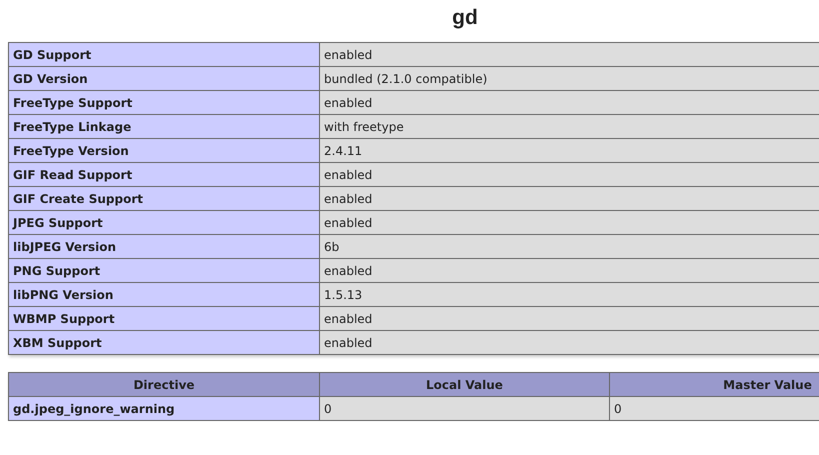 The width and height of the screenshot is (819, 455). Describe the element at coordinates (164, 294) in the screenshot. I see `table-cell: libPNG Version` at that location.